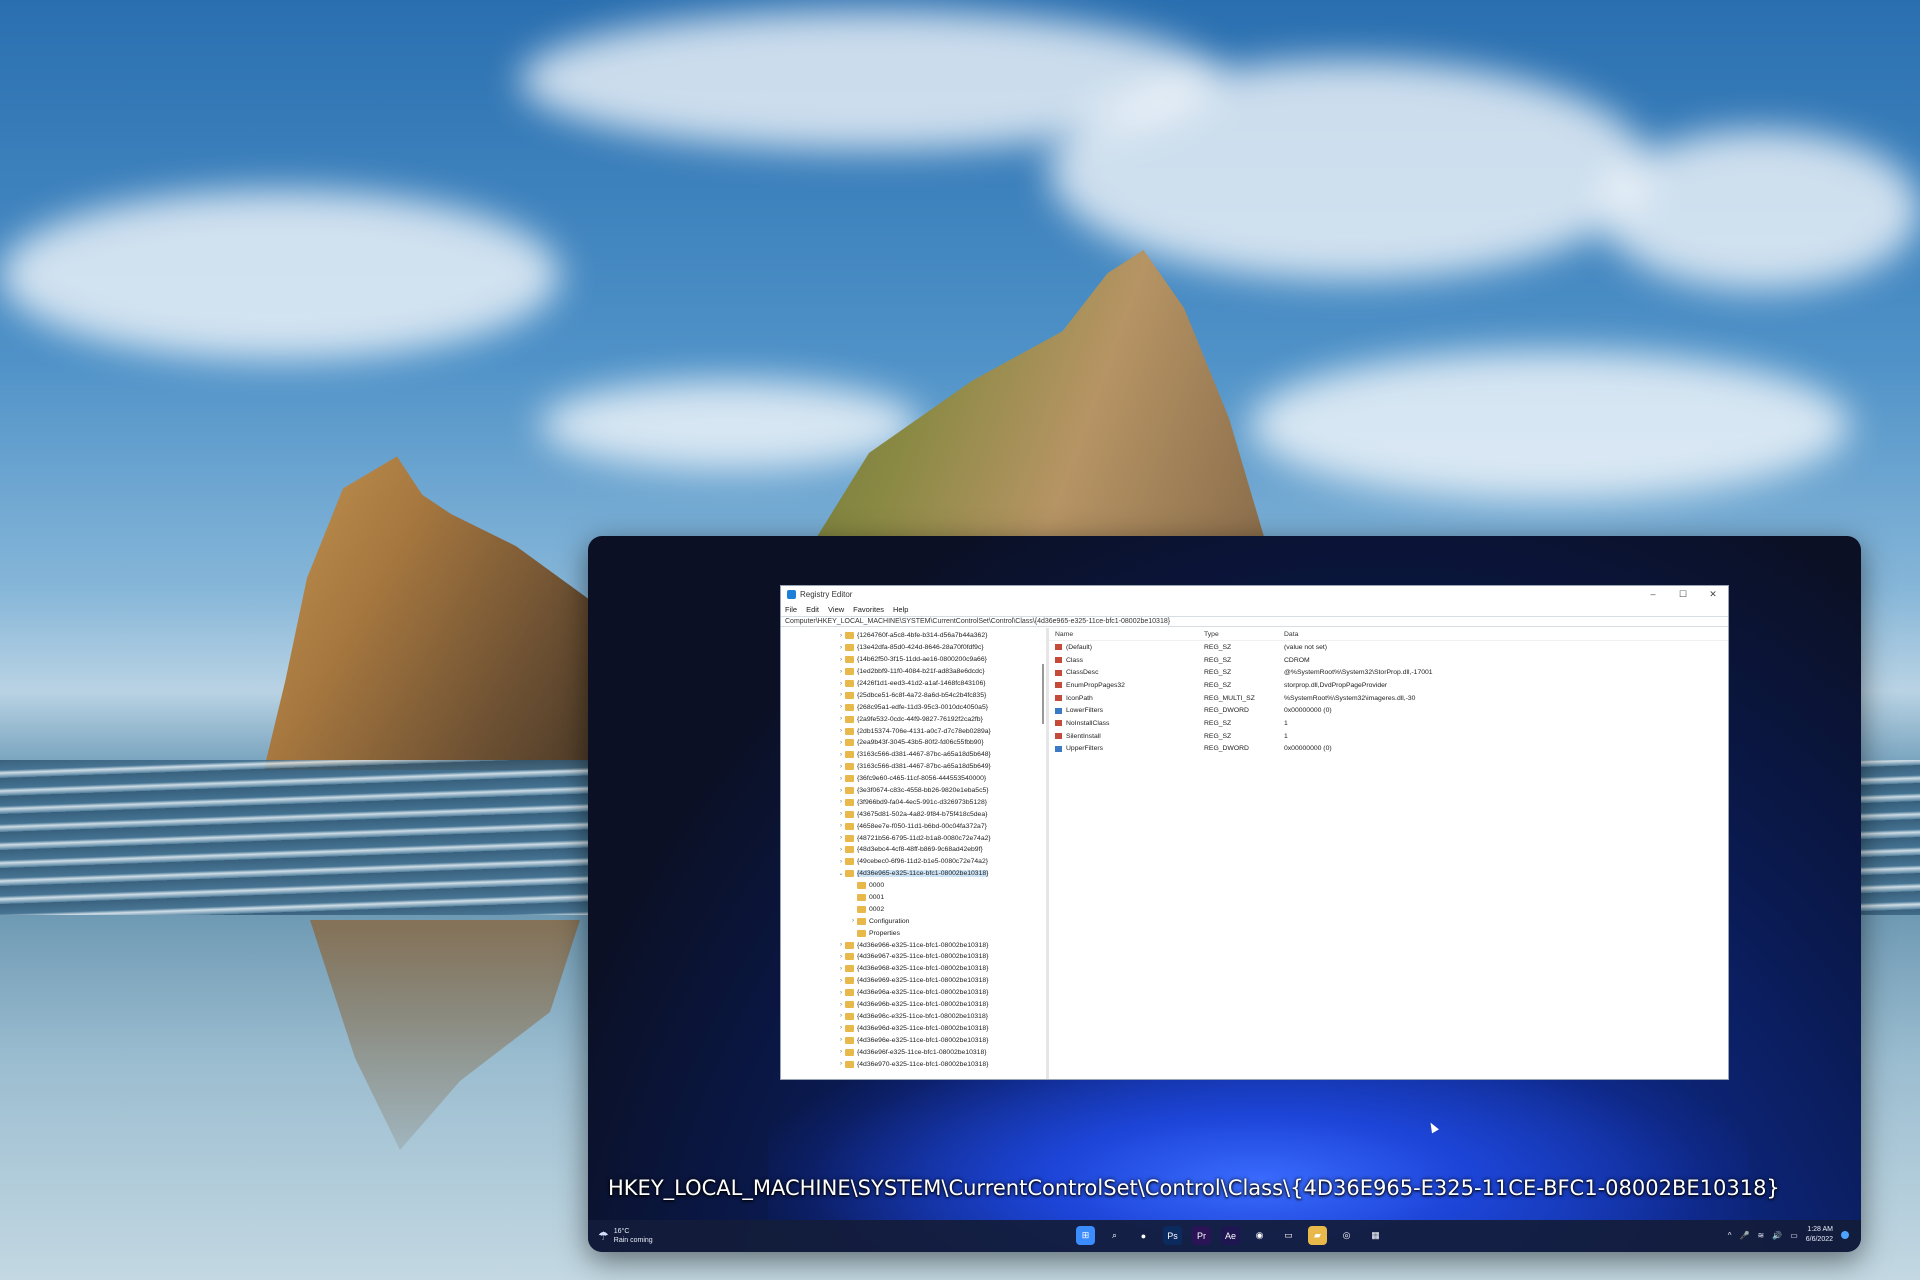 Image resolution: width=1920 pixels, height=1280 pixels. I want to click on tree-node: › {1ed2bbf9-11f0-4084-b21f-ad83a8e6dcdc}, so click(913, 672).